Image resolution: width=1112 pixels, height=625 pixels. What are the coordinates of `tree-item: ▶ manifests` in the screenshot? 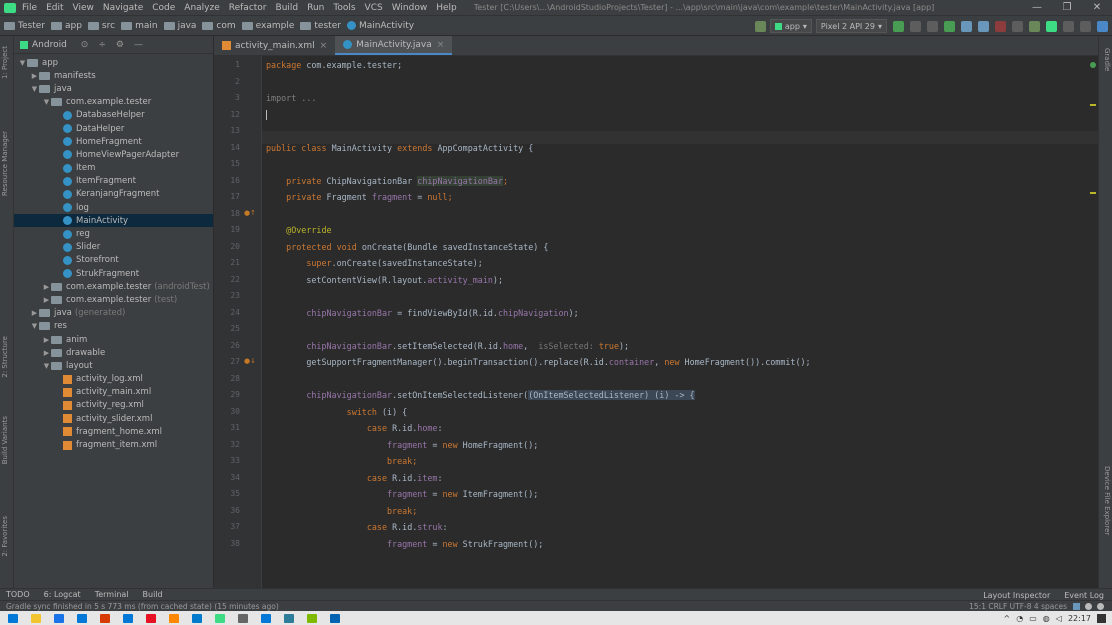 It's located at (113, 75).